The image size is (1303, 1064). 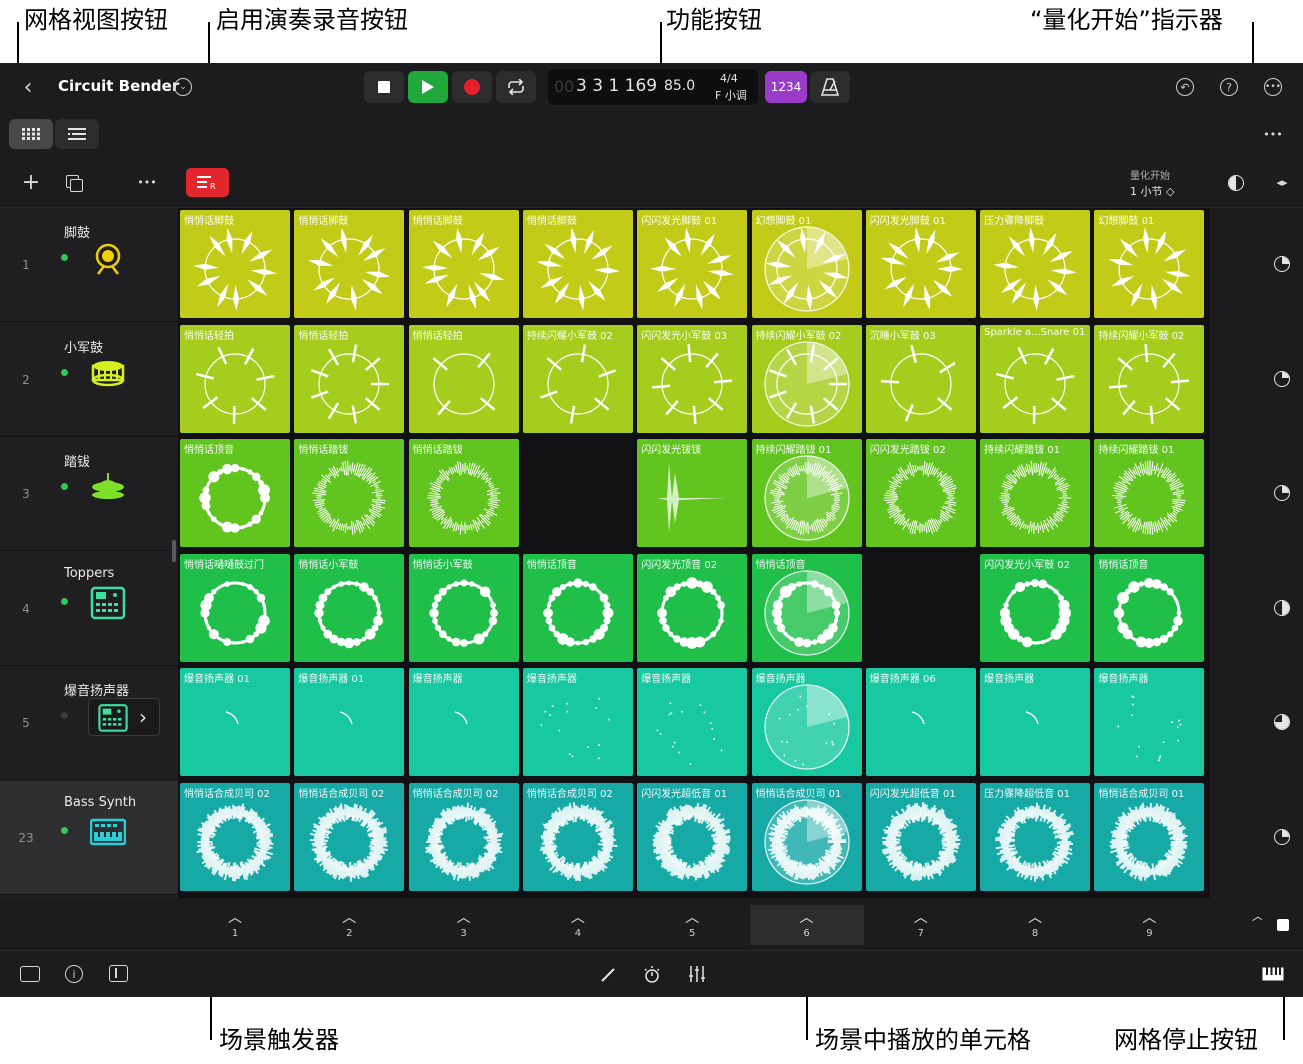 What do you see at coordinates (428, 87) in the screenshot?
I see `play-button` at bounding box center [428, 87].